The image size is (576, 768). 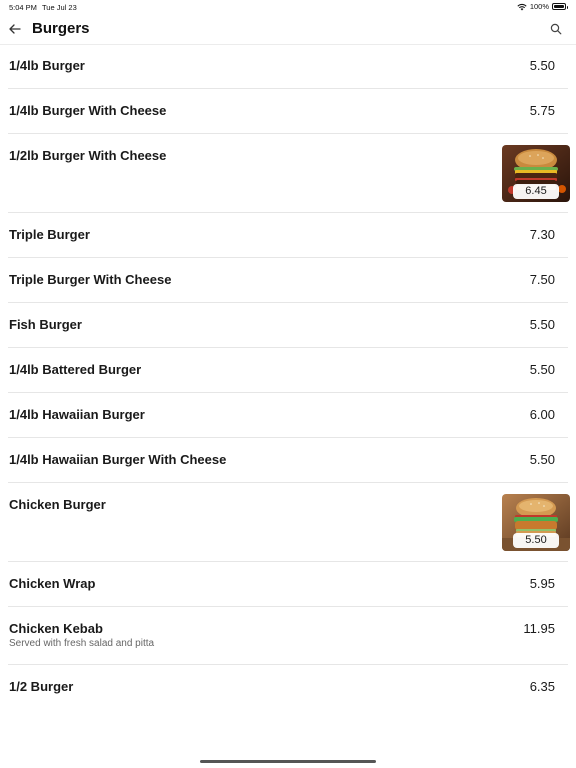 I want to click on menu-item: 1/4lb Burger With Cheese 5.75, so click(x=288, y=111).